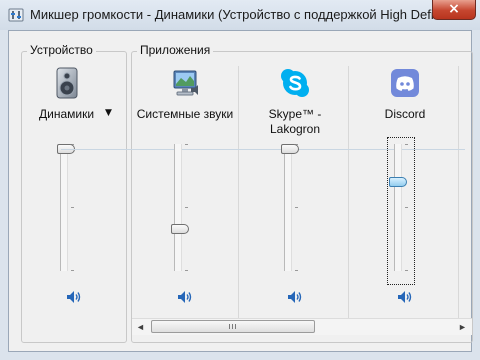 The image size is (480, 360). I want to click on discord-mute-button, so click(405, 297).